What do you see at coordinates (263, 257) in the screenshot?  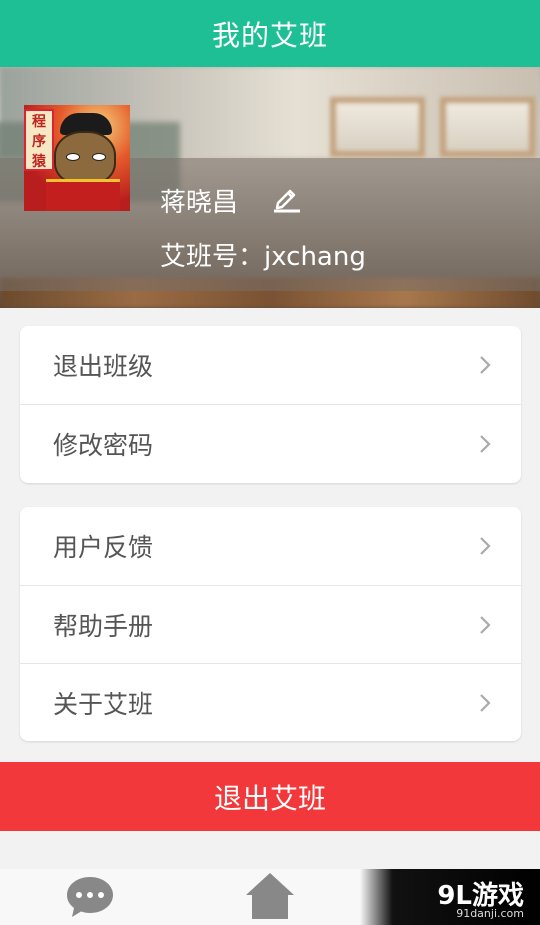 I see `account-id: 艾班号：jxchang` at bounding box center [263, 257].